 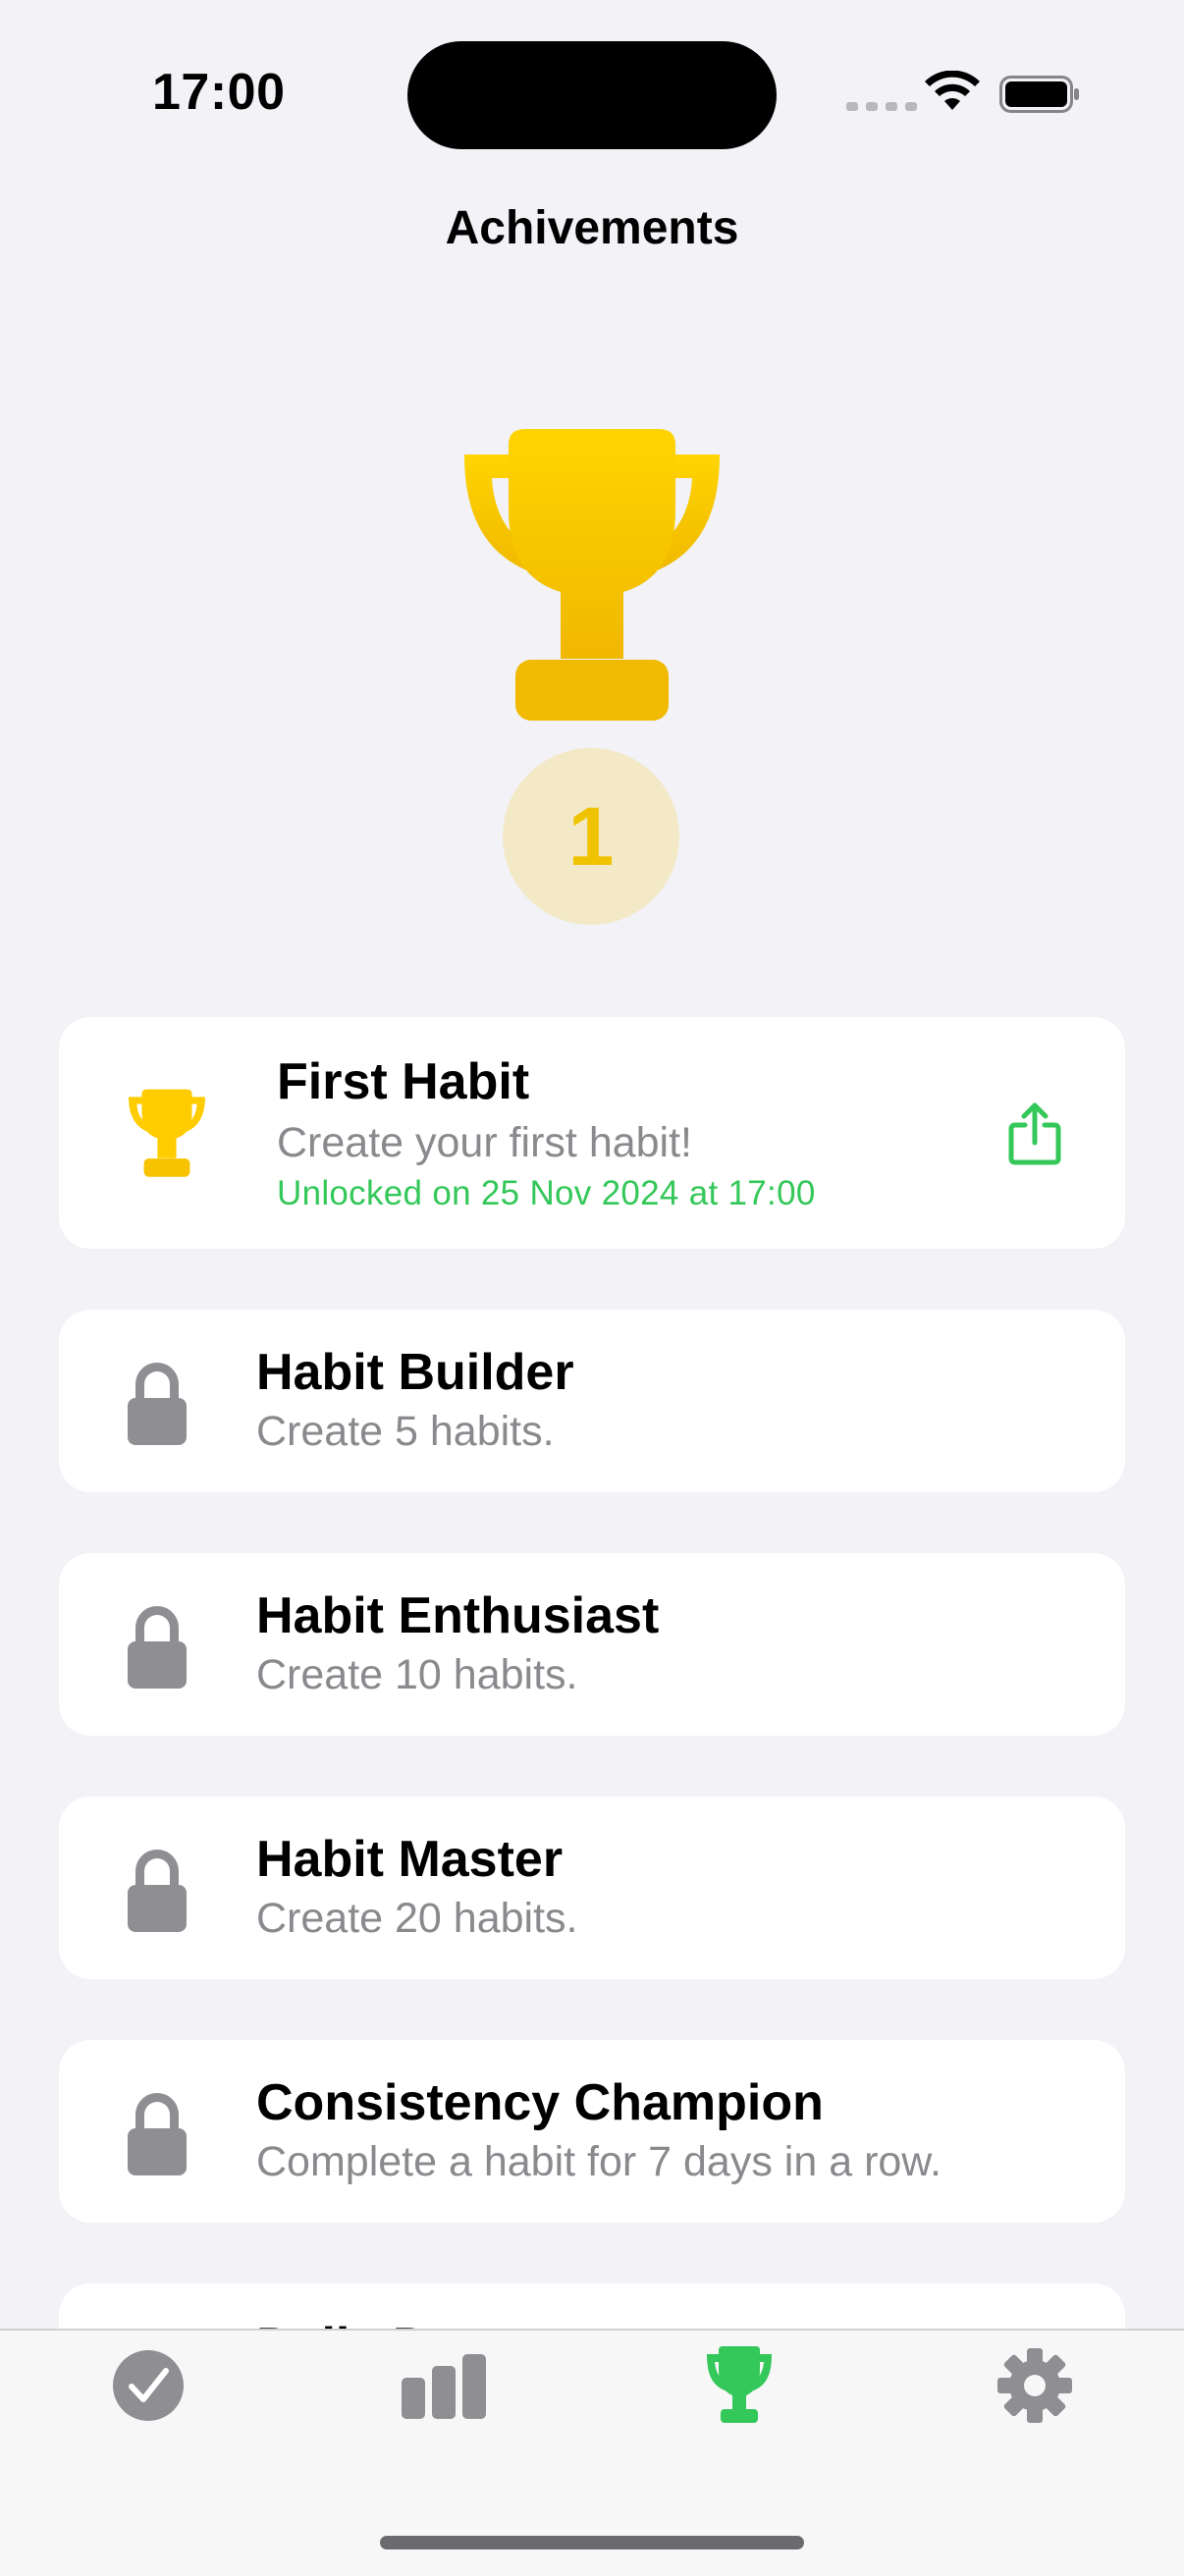 I want to click on achievement-title: First Habit, so click(x=403, y=1081).